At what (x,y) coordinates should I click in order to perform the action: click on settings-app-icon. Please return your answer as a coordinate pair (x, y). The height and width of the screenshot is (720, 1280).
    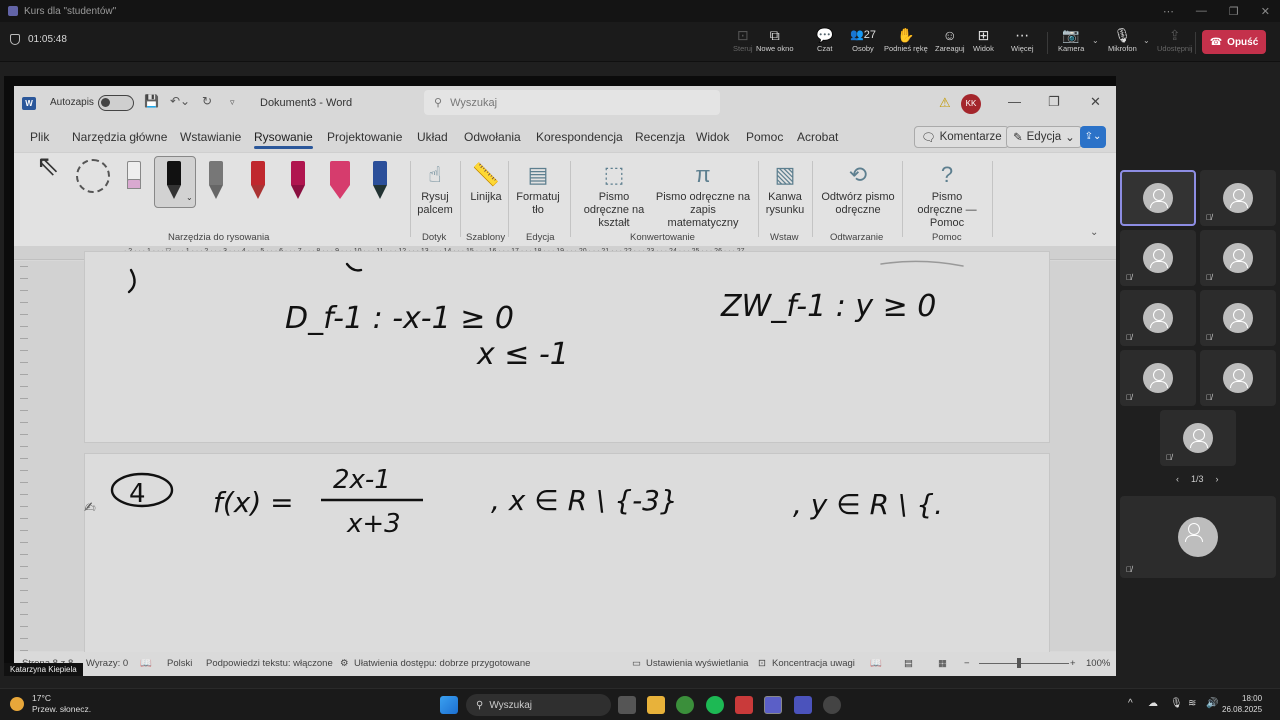
    Looking at the image, I should click on (832, 705).